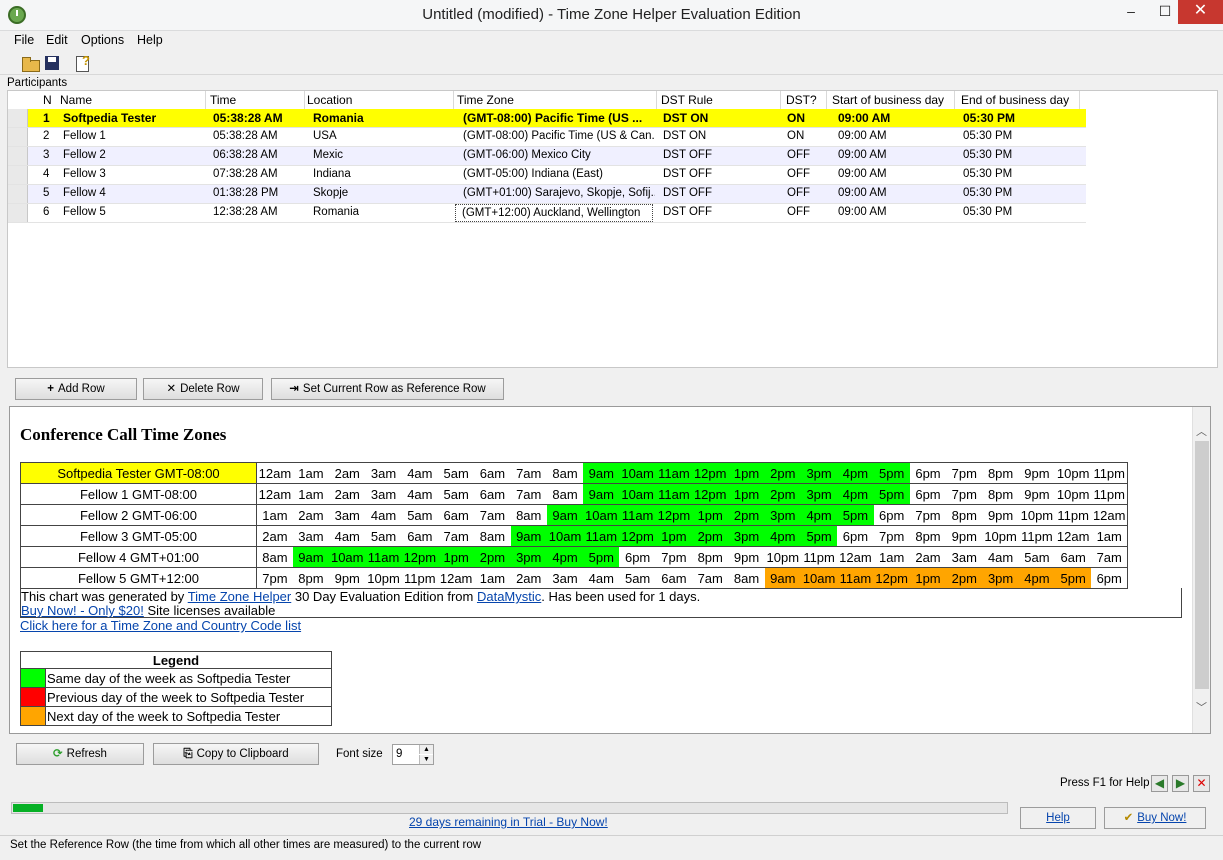  Describe the element at coordinates (24, 40) in the screenshot. I see `menu-file: File` at that location.